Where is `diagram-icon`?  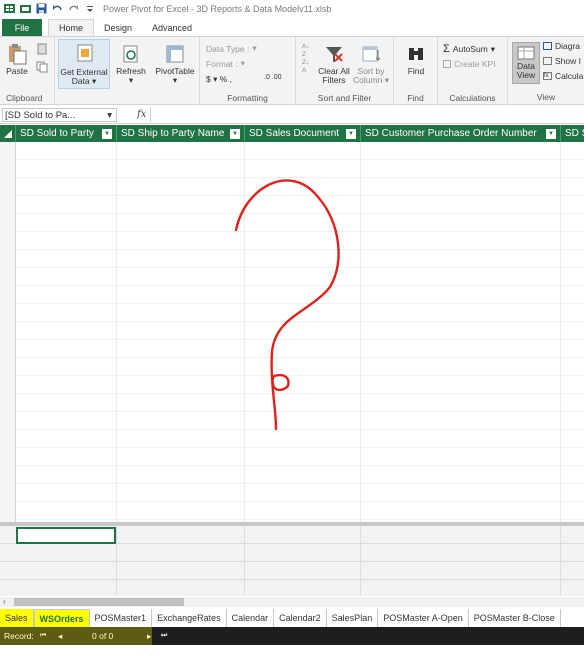 diagram-icon is located at coordinates (547, 46).